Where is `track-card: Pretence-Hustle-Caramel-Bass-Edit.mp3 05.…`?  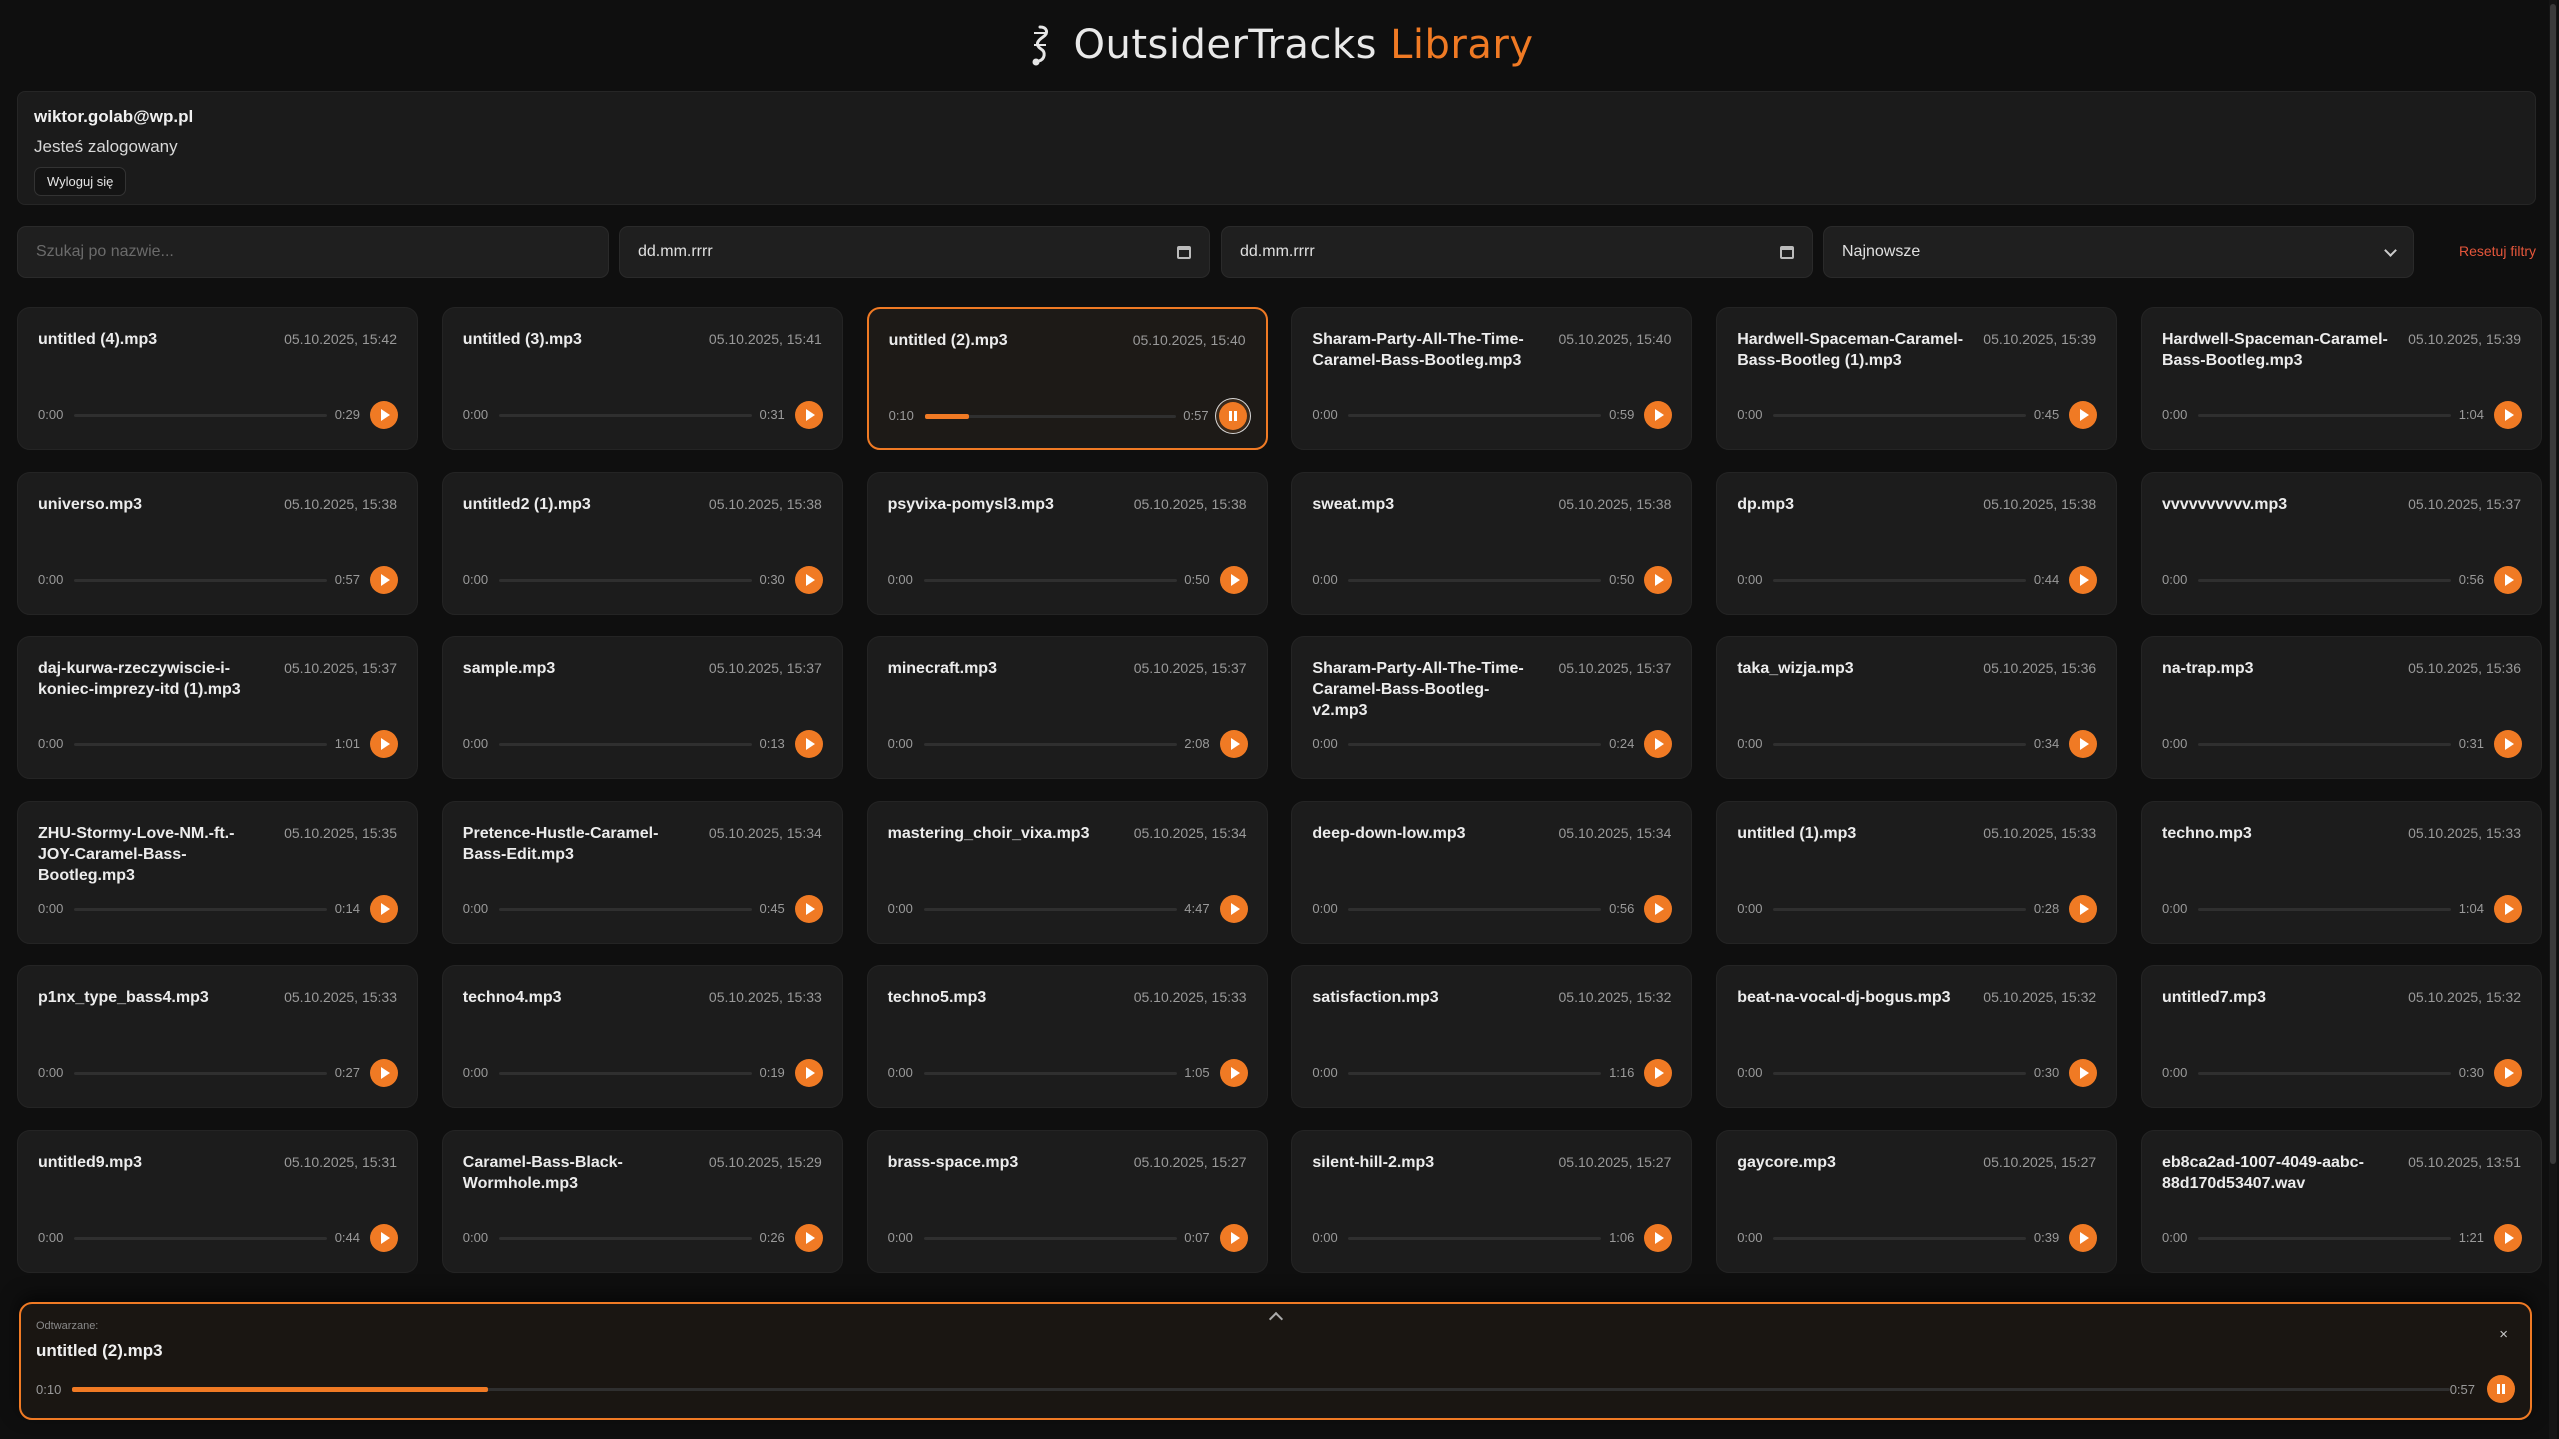 track-card: Pretence-Hustle-Caramel-Bass-Edit.mp3 05.… is located at coordinates (642, 872).